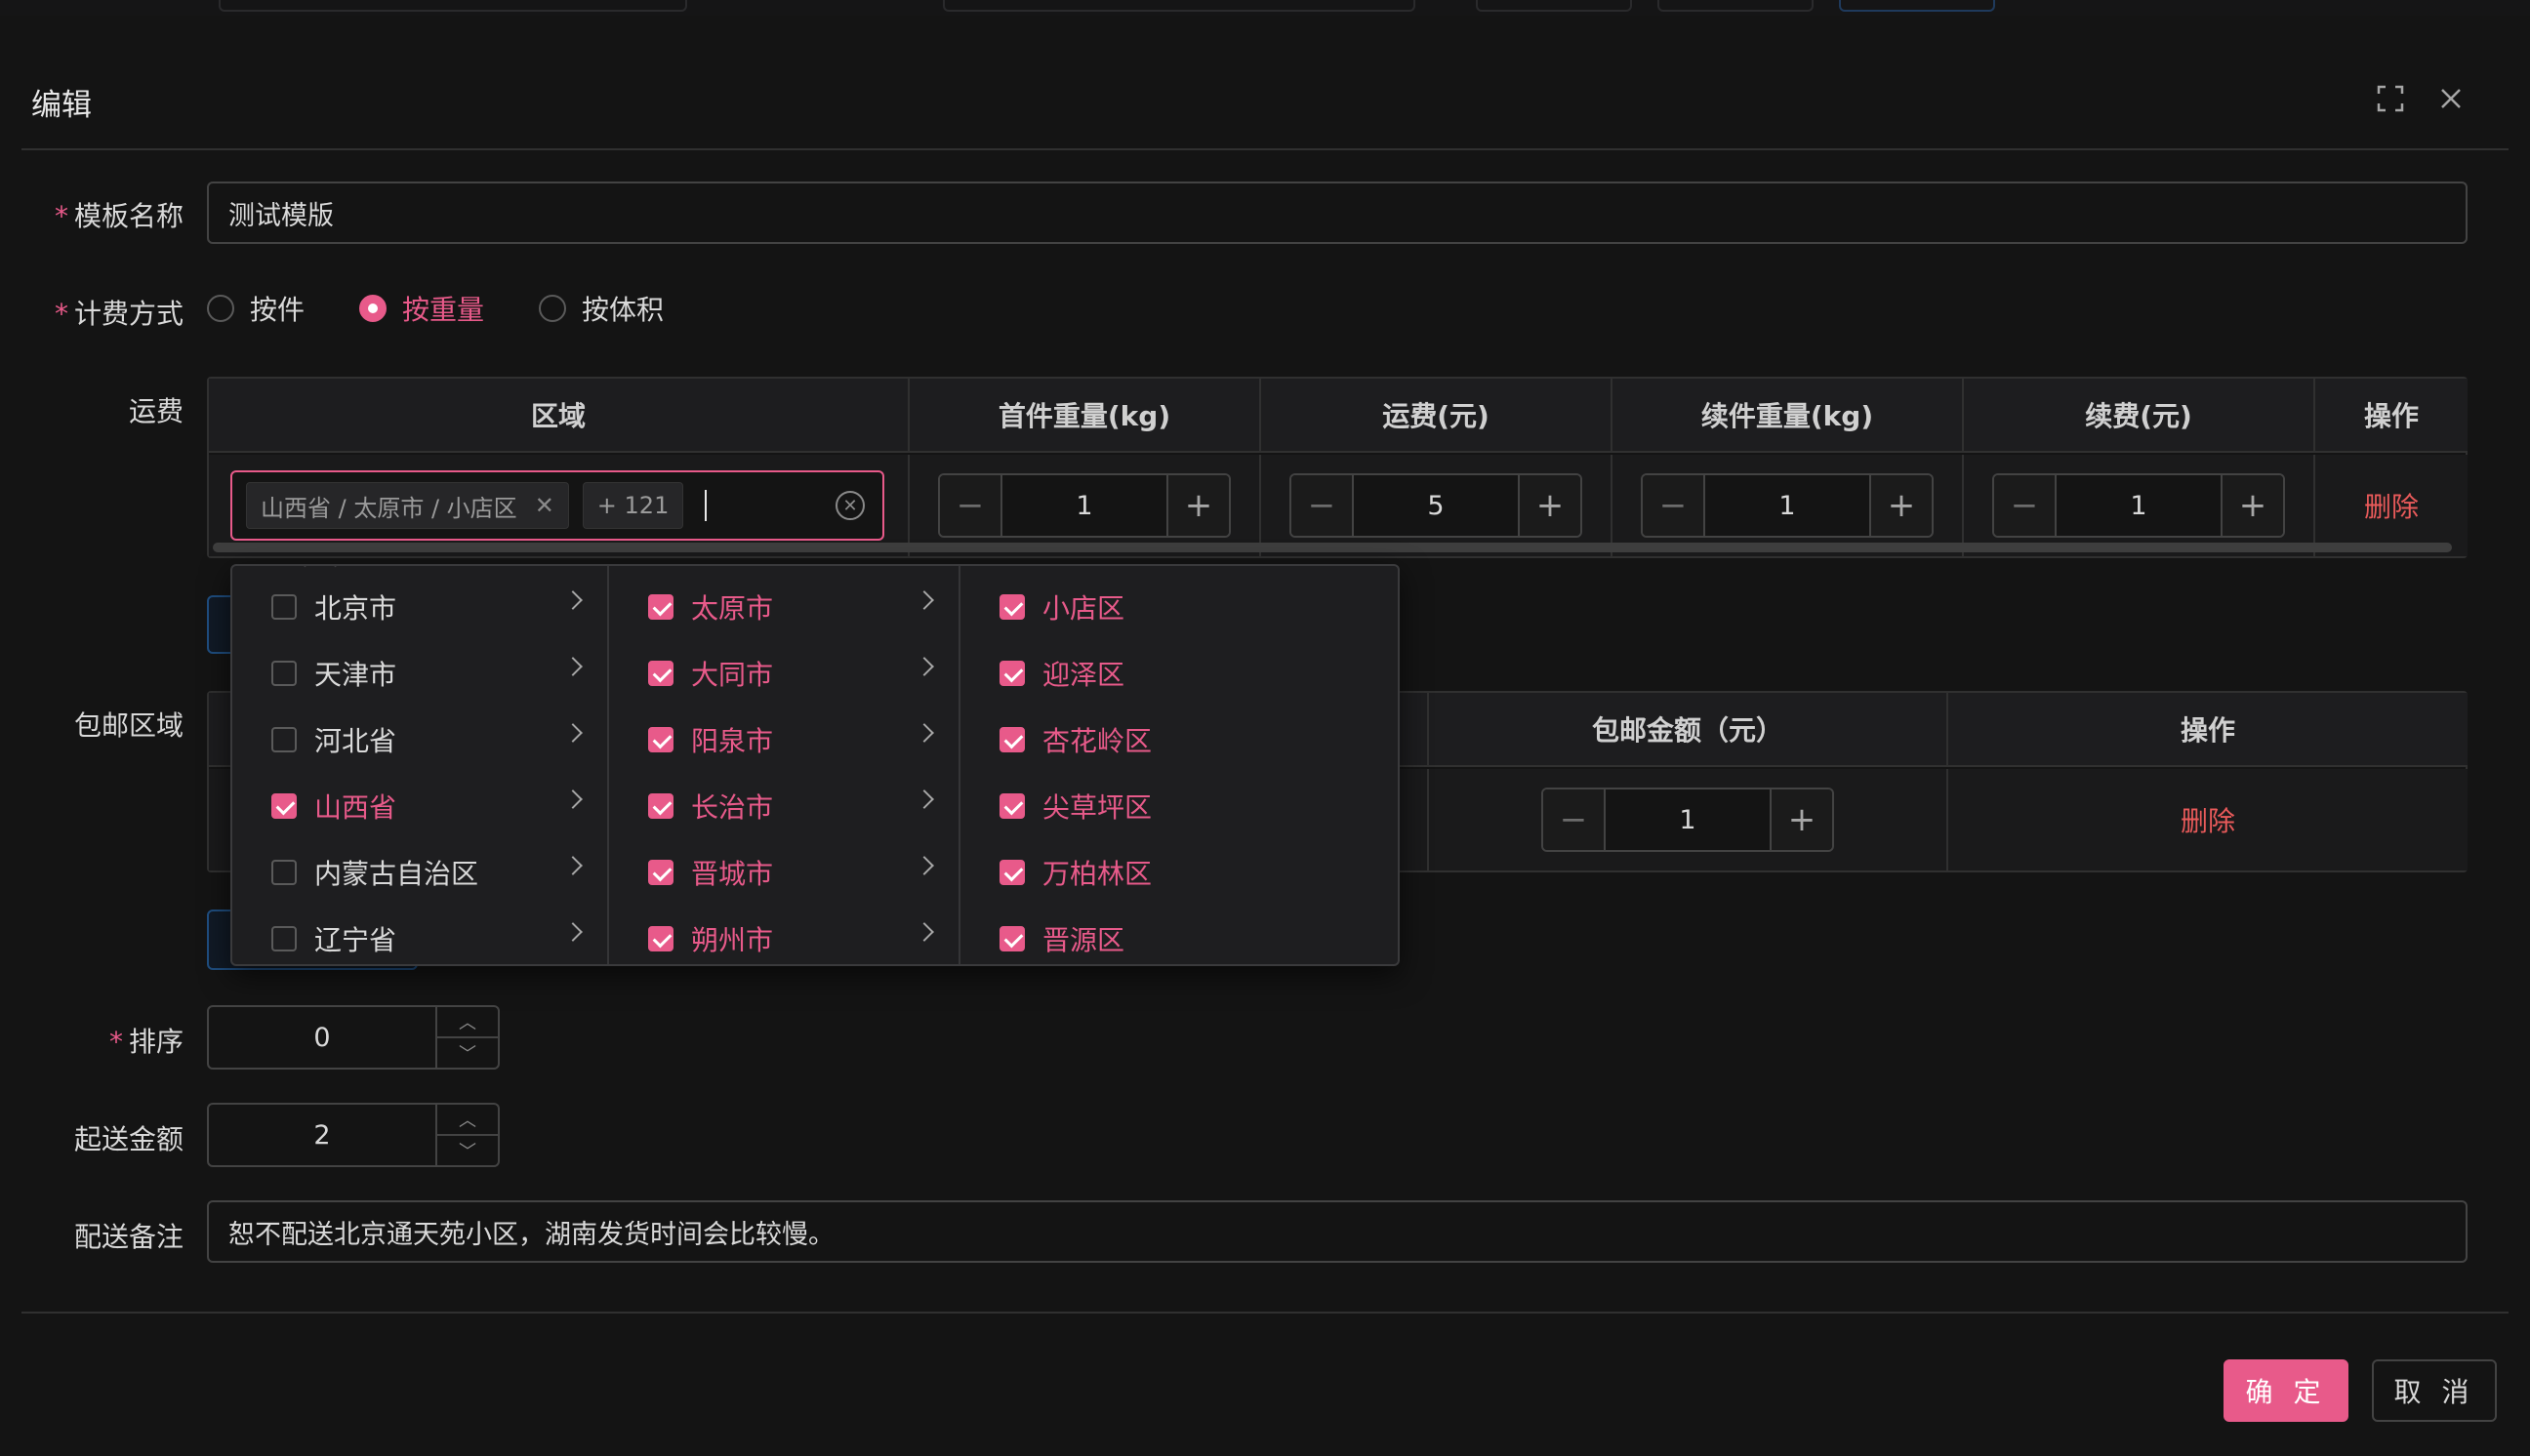 The height and width of the screenshot is (1456, 2530). I want to click on region-cascader-input: 山西省 / 太原市 / 小店区 ✕ + 121 ✕, so click(557, 505).